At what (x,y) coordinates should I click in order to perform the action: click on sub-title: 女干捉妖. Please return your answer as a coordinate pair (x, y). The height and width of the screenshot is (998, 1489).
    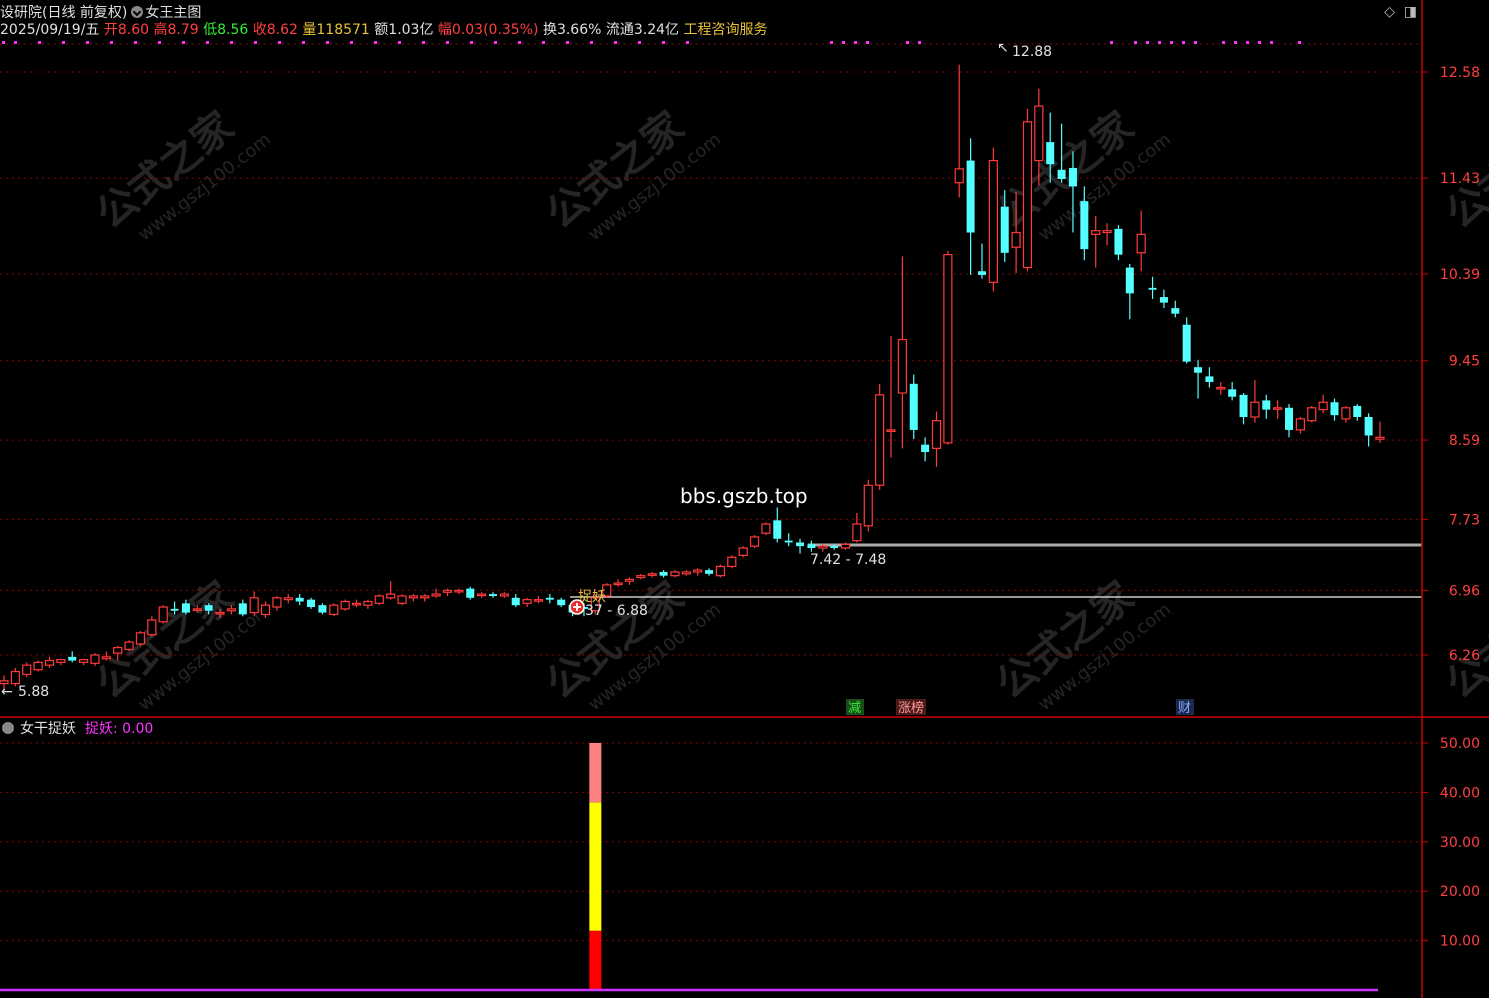
    Looking at the image, I should click on (48, 728).